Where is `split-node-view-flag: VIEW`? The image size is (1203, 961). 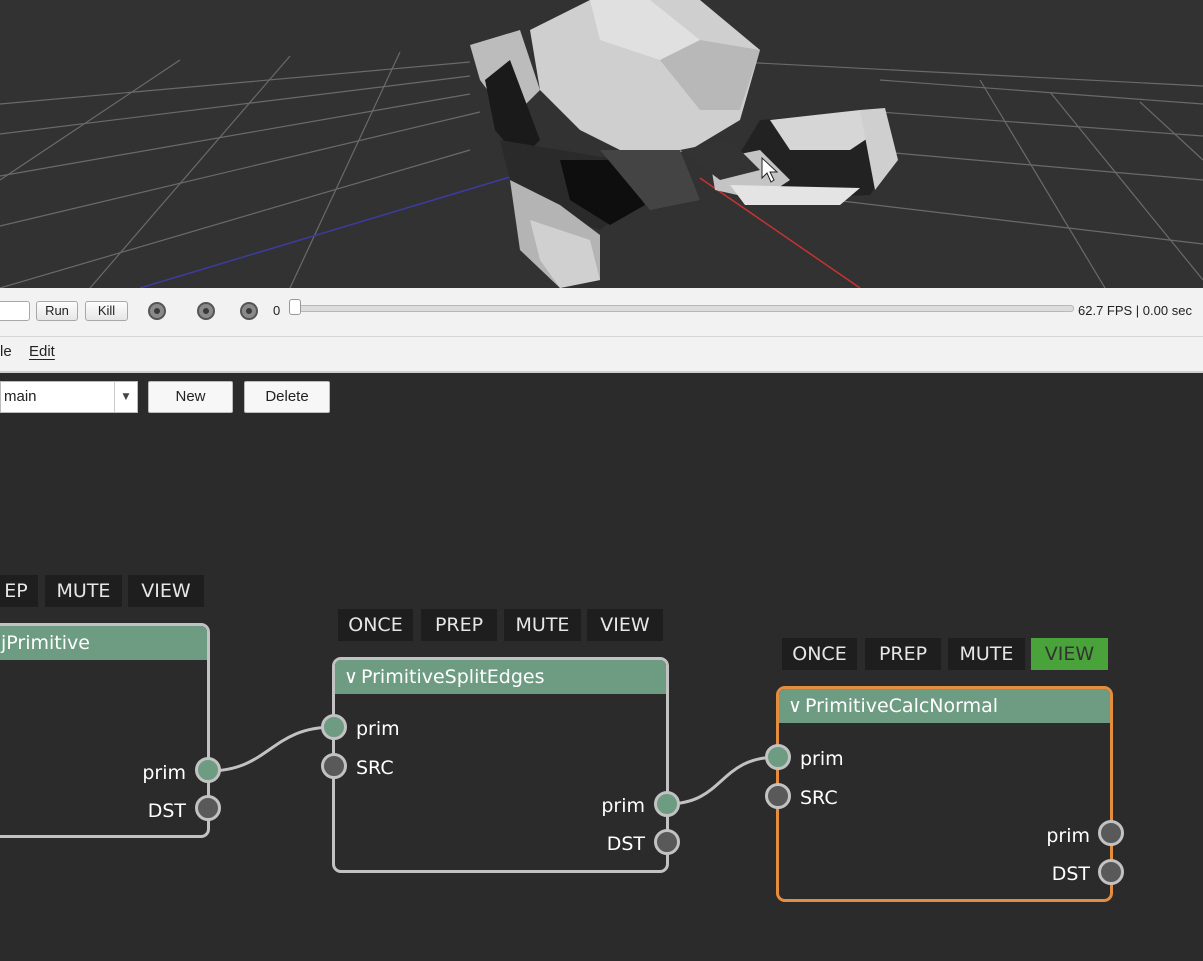 split-node-view-flag: VIEW is located at coordinates (625, 625).